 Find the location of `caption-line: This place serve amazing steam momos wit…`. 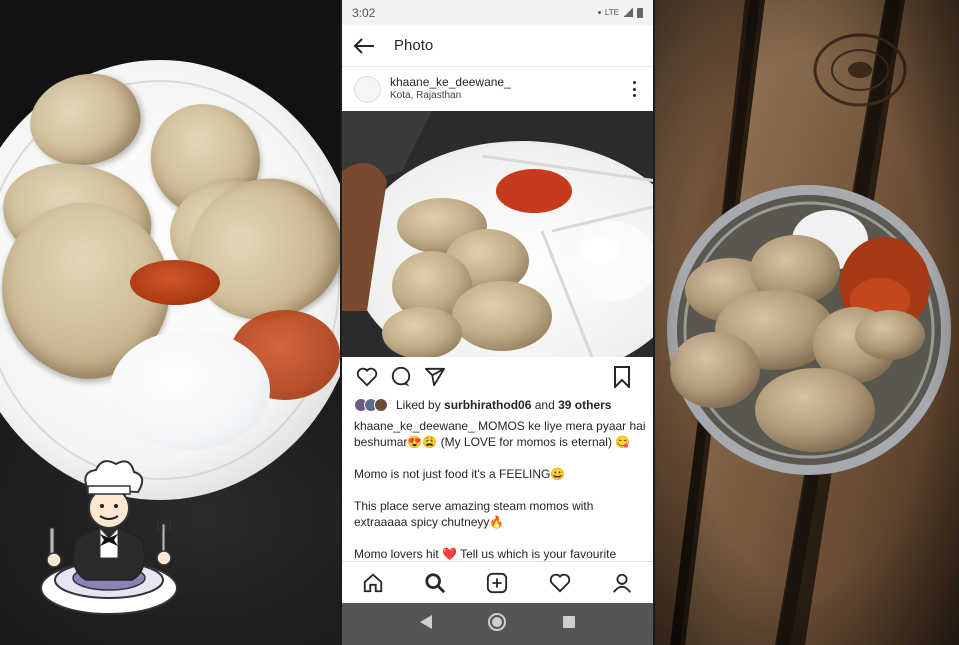

caption-line: This place serve amazing steam momos wit… is located at coordinates (474, 514).